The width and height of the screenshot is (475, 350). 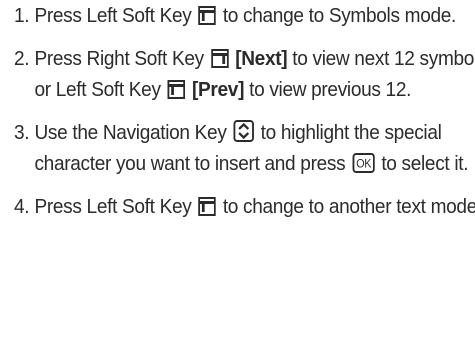 What do you see at coordinates (243, 131) in the screenshot?
I see `navigation-key-icon` at bounding box center [243, 131].